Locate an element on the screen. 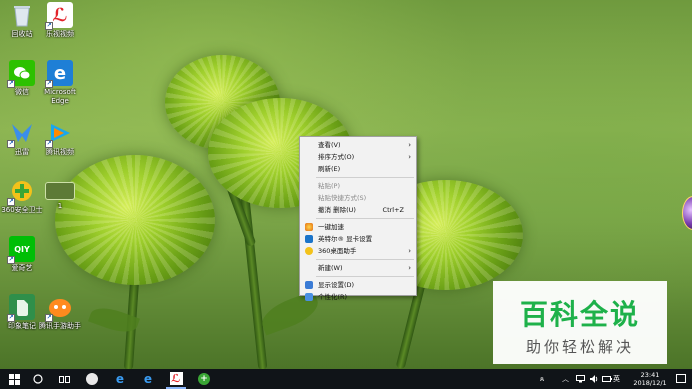  menu-item-paste-shortcut: 粘贴快捷方式(S) is located at coordinates (358, 198).